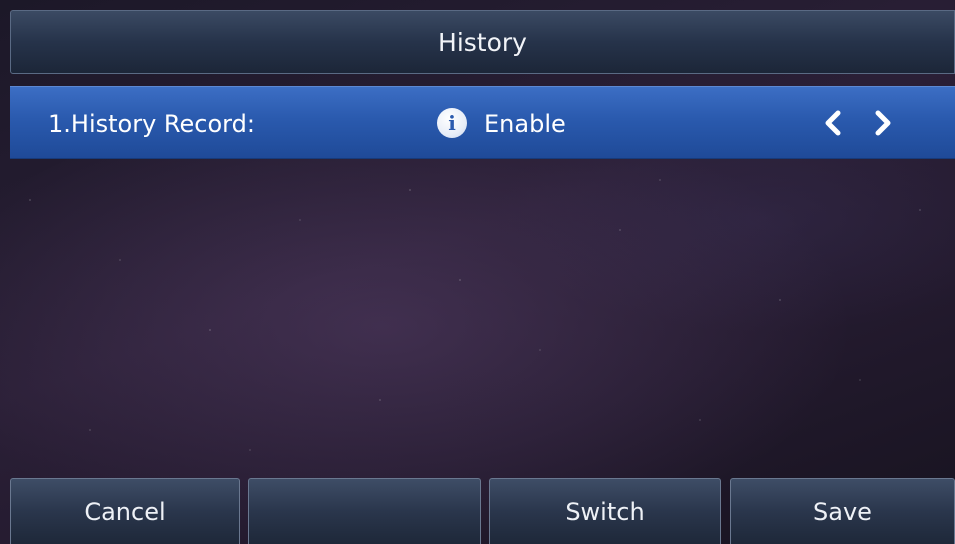  Describe the element at coordinates (125, 511) in the screenshot. I see `cancel-button: Cancel` at that location.